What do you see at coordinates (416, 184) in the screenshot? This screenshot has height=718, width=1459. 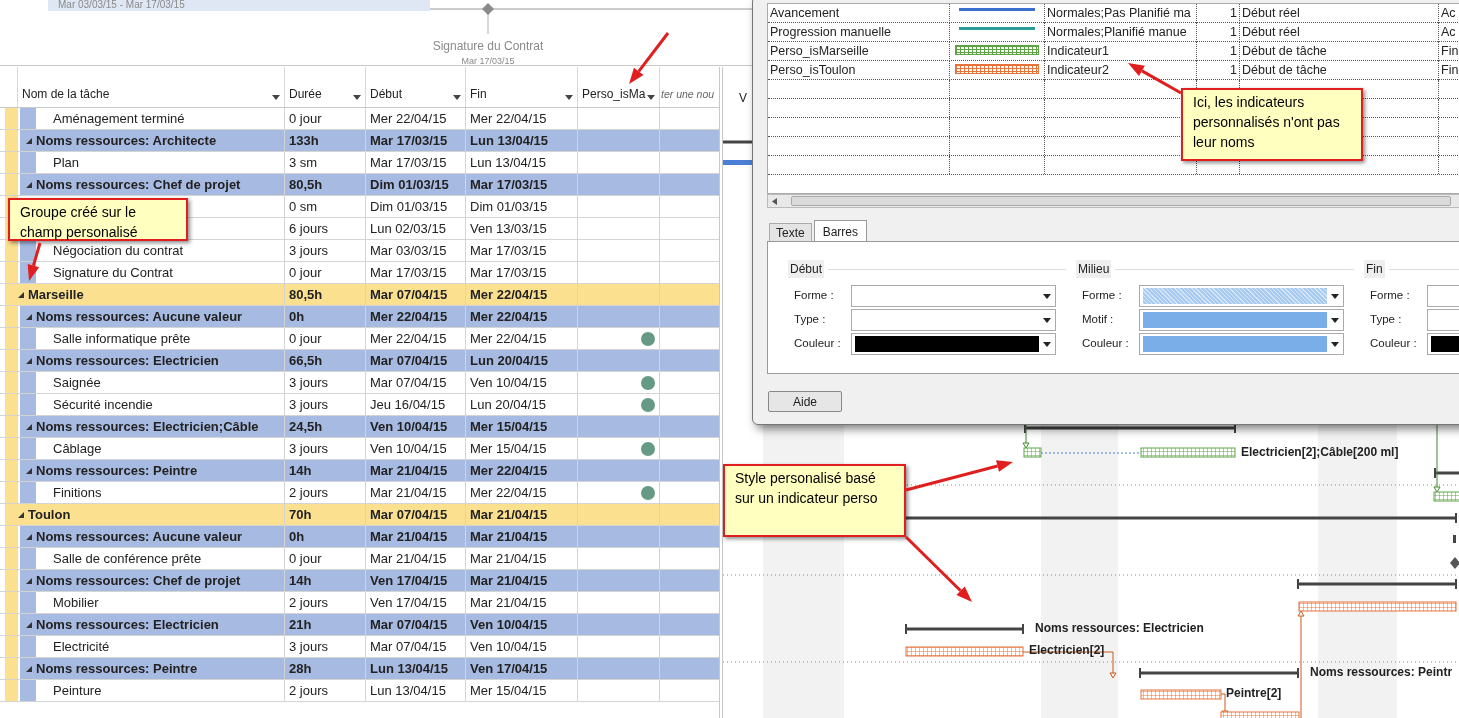 I see `table-cell: Dim 01/03/15` at bounding box center [416, 184].